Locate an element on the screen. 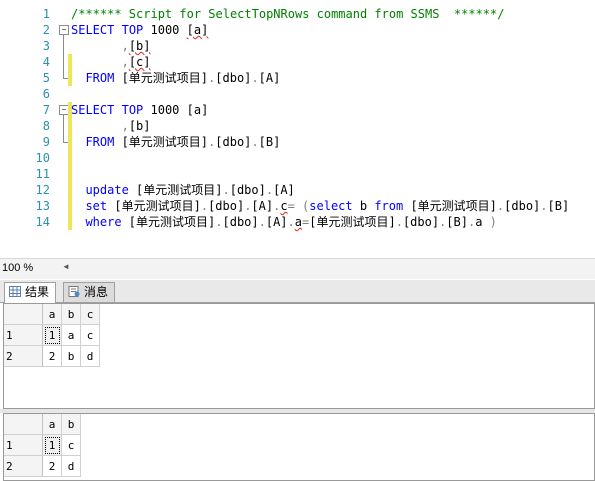 The height and width of the screenshot is (481, 595). grid-cell: b is located at coordinates (71, 356).